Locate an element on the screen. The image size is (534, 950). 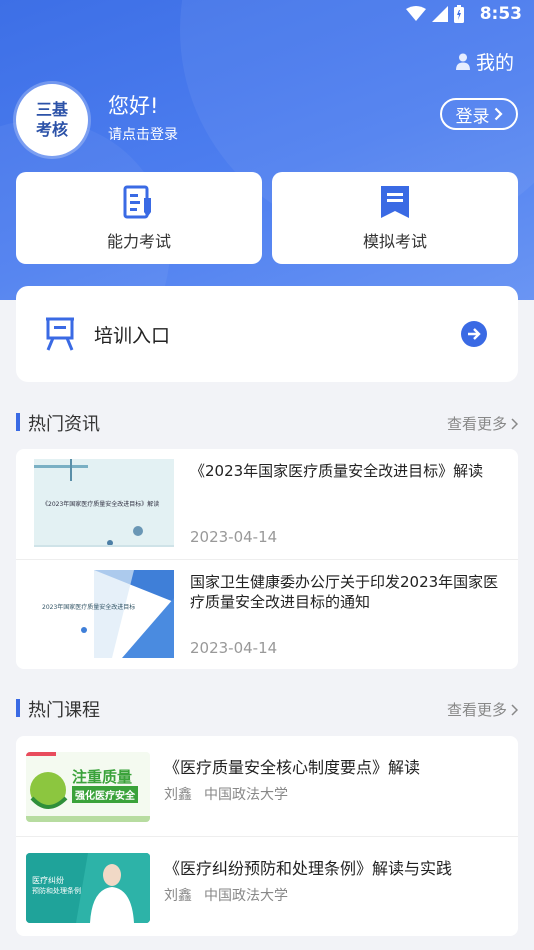
course-title: 《医疗纠纷预防和处理条例》解读与实践 is located at coordinates (308, 868).